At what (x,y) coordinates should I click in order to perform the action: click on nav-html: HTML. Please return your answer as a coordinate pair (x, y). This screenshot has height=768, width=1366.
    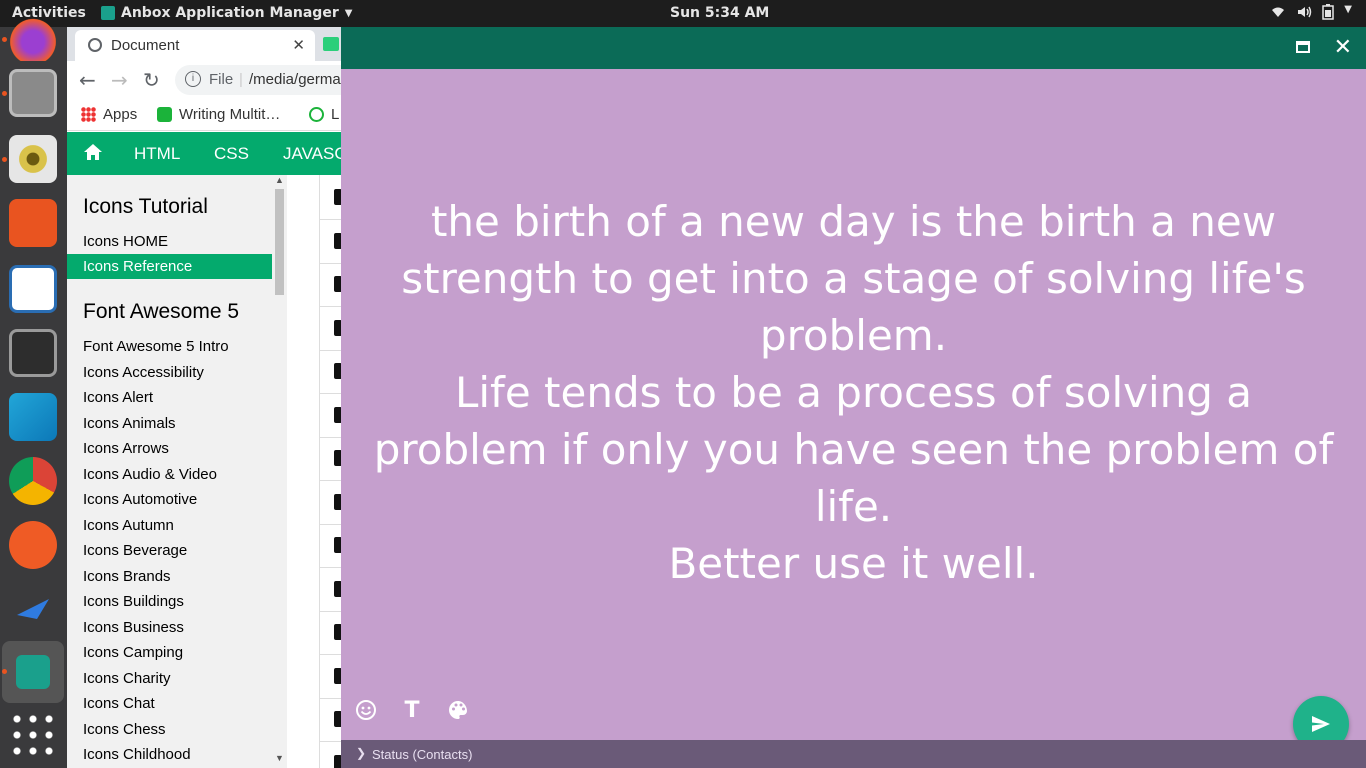
    Looking at the image, I should click on (157, 154).